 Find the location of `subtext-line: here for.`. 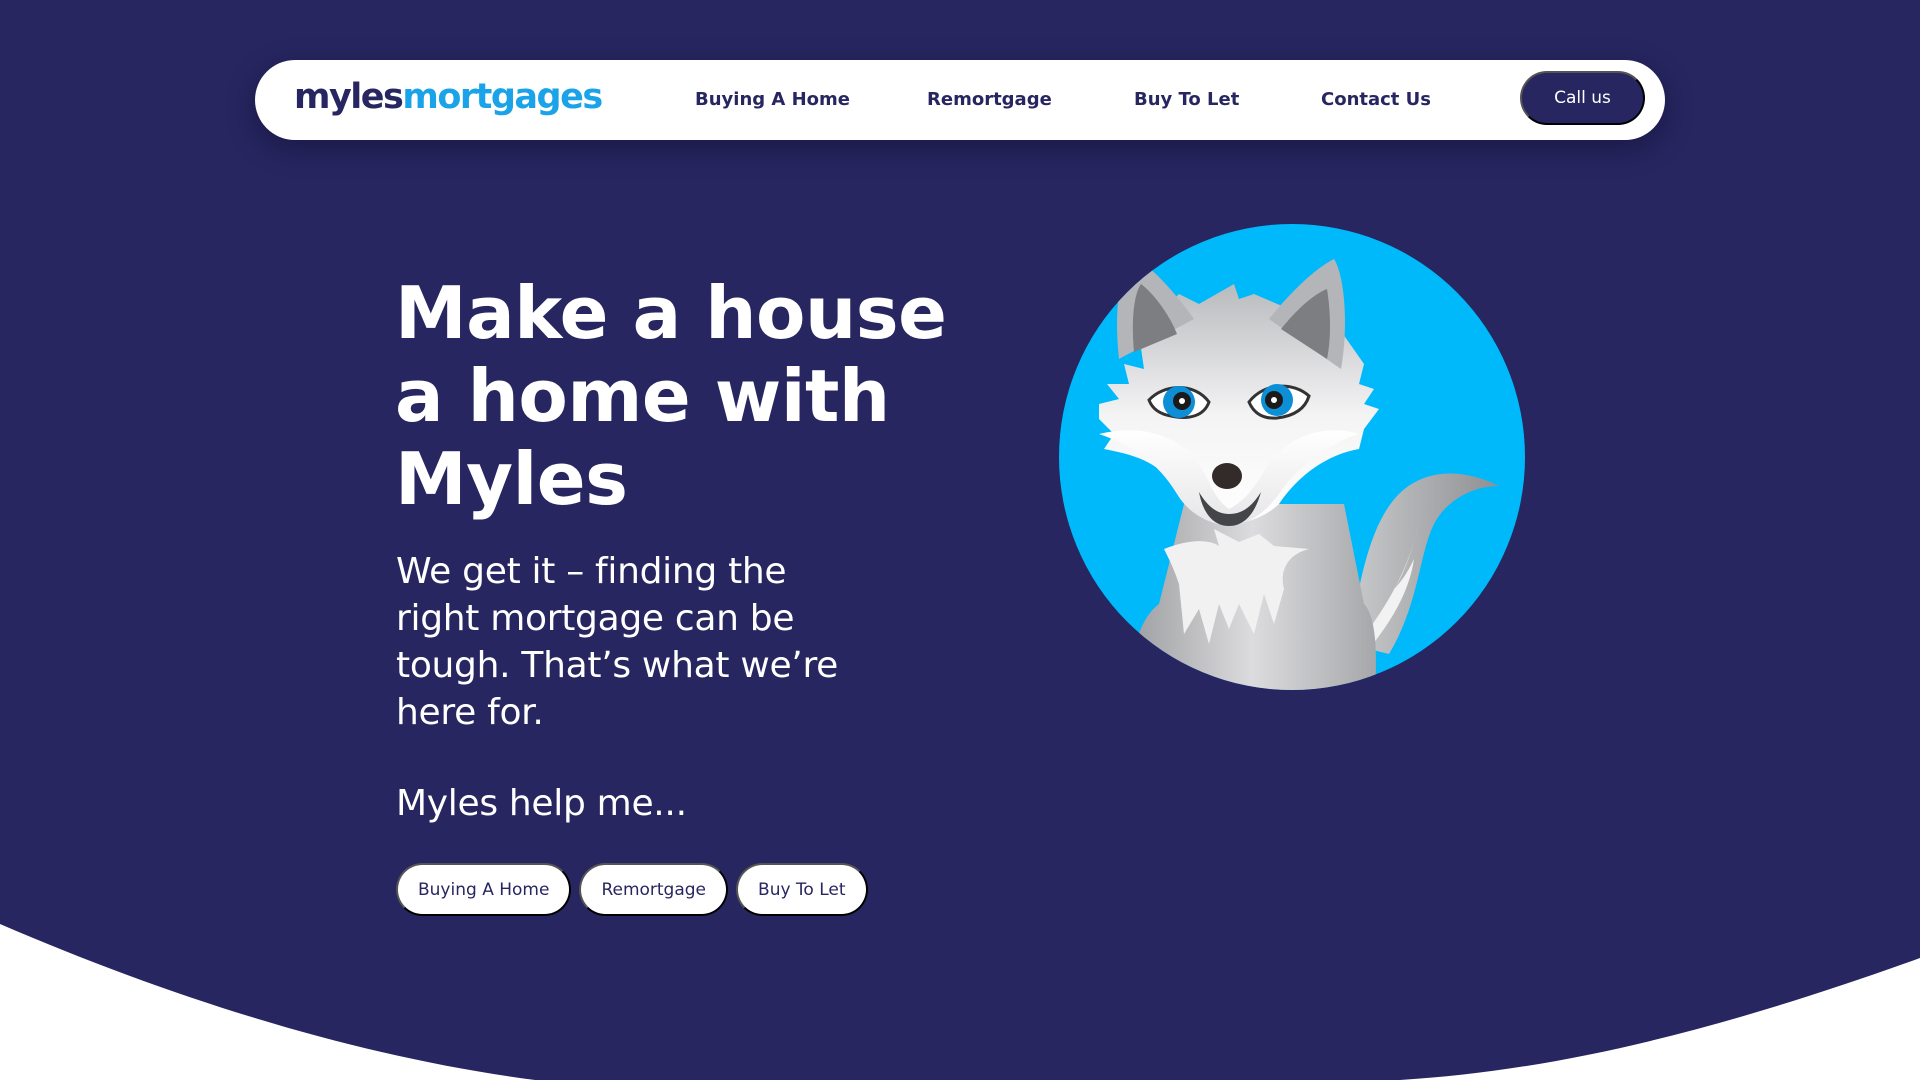

subtext-line: here for. is located at coordinates (470, 712).